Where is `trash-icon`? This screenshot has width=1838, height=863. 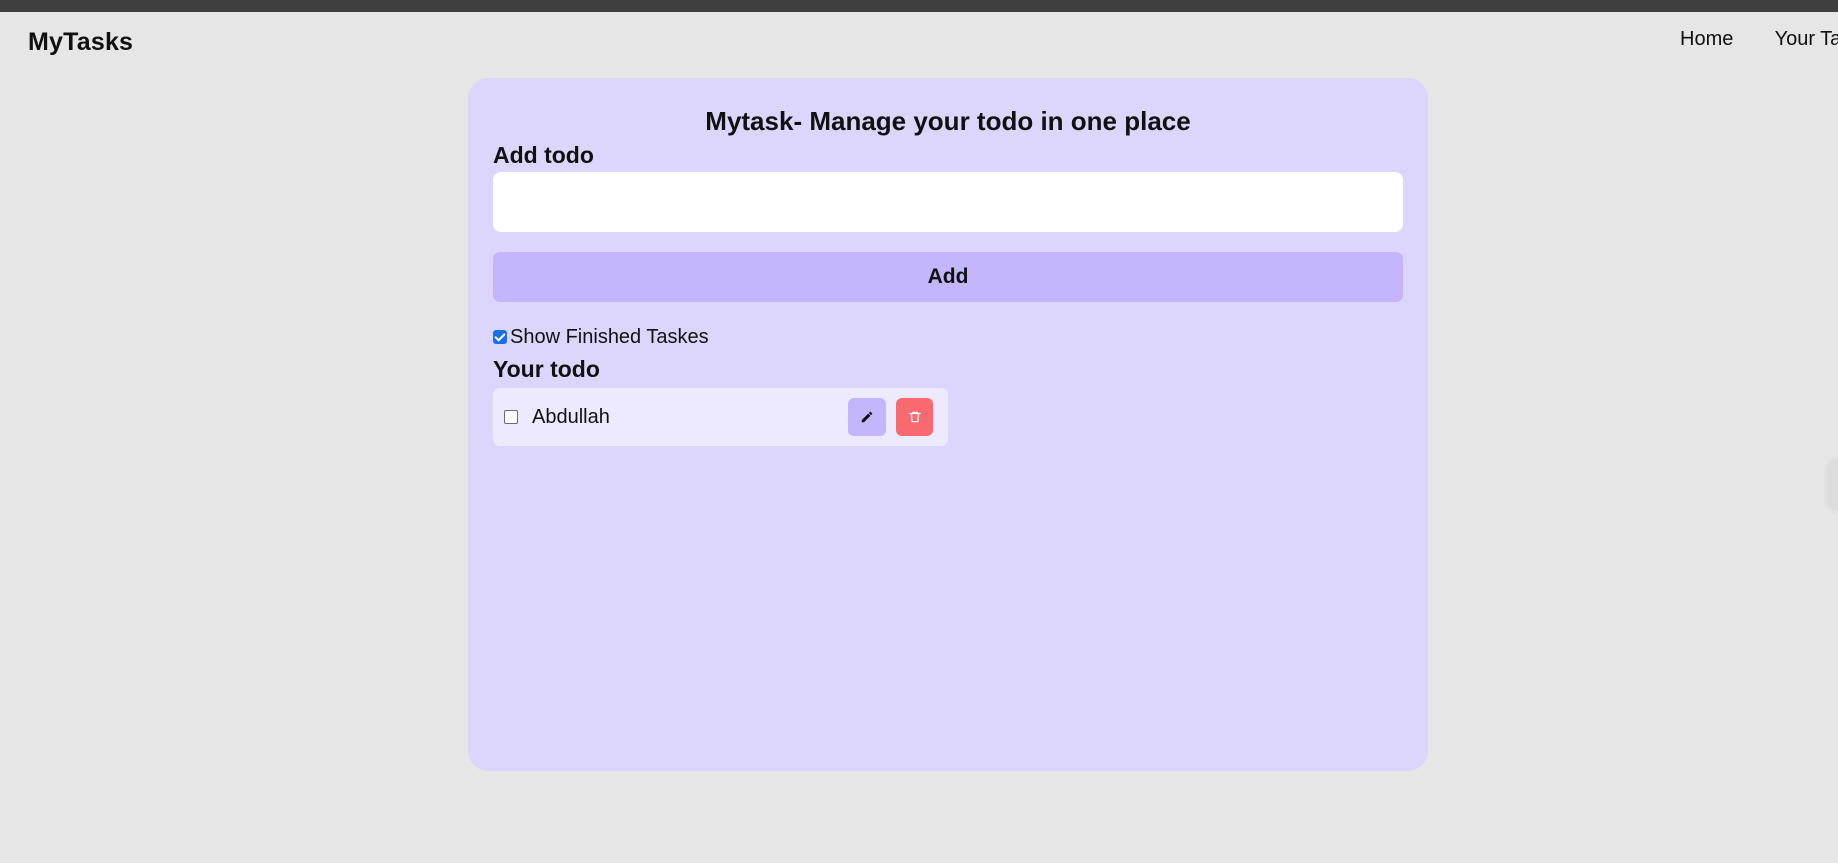
trash-icon is located at coordinates (914, 417).